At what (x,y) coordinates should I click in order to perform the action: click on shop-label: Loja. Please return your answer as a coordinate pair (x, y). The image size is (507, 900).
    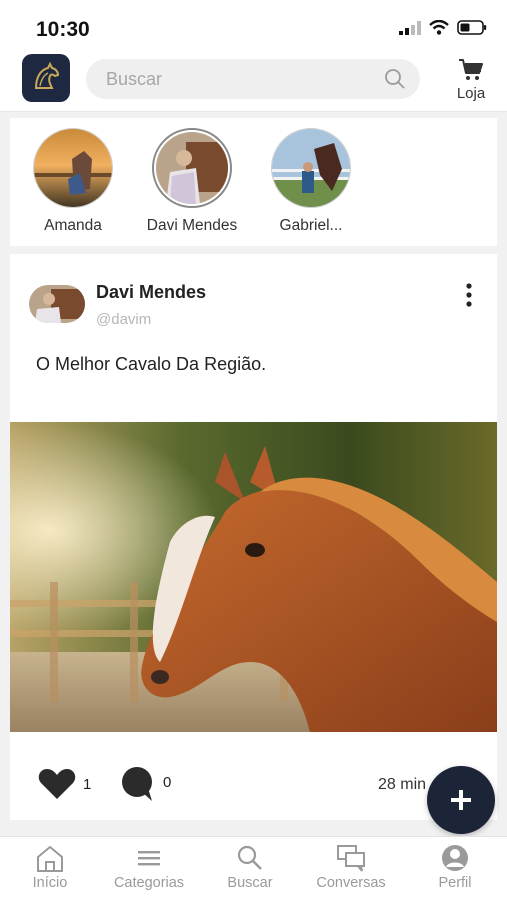
    Looking at the image, I should click on (471, 93).